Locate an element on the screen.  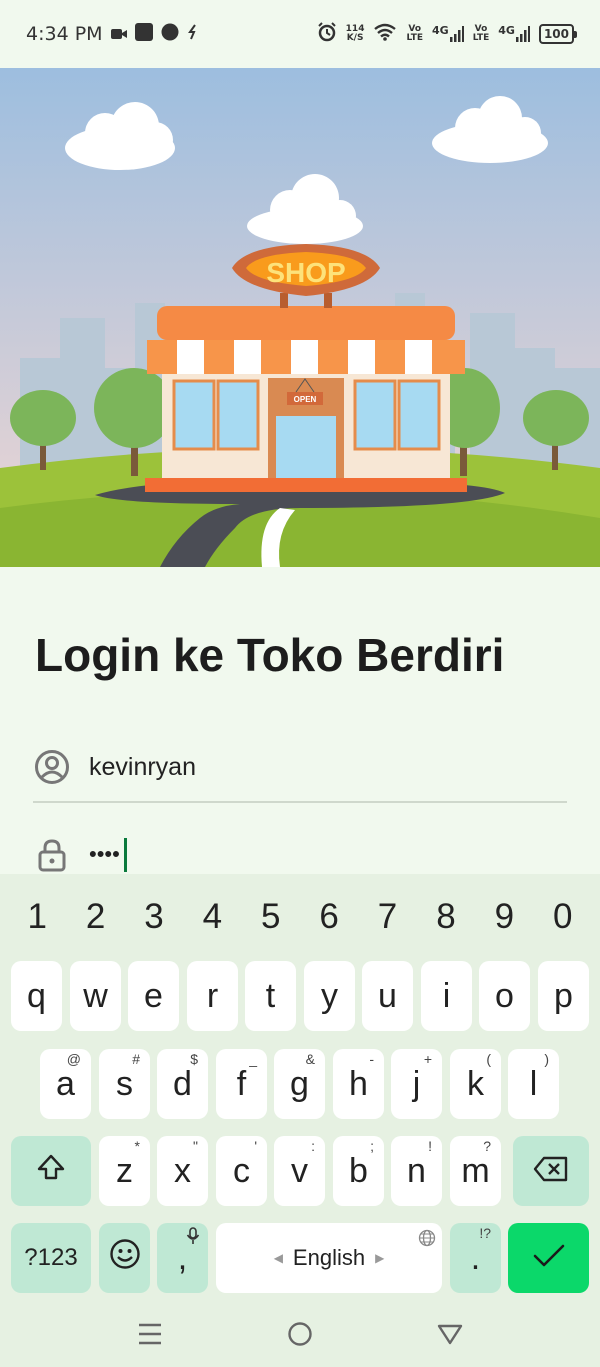
key-d: $ d is located at coordinates (182, 1084).